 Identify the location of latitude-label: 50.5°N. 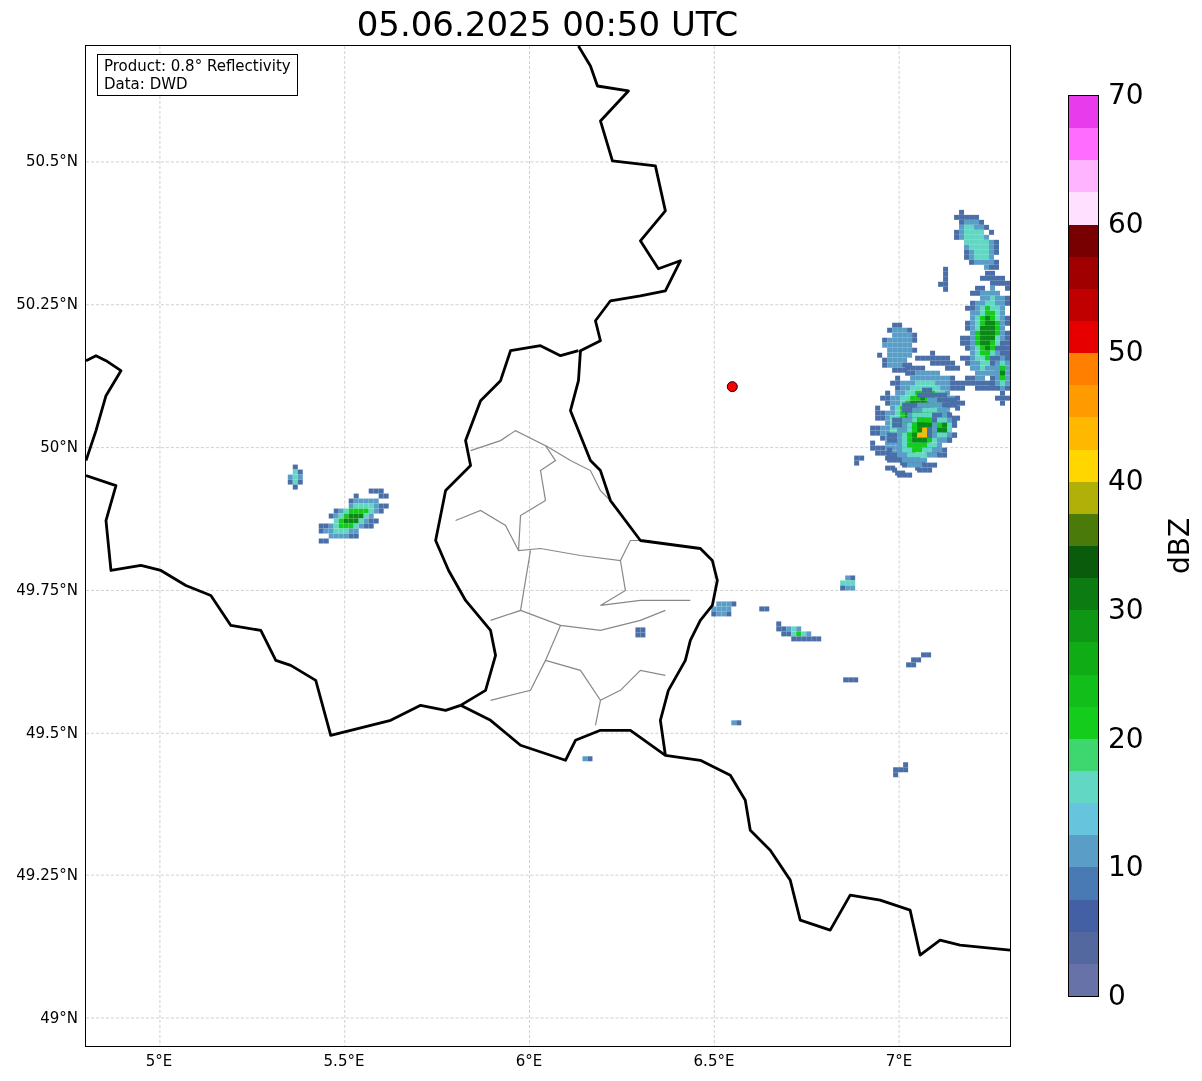
(51, 161).